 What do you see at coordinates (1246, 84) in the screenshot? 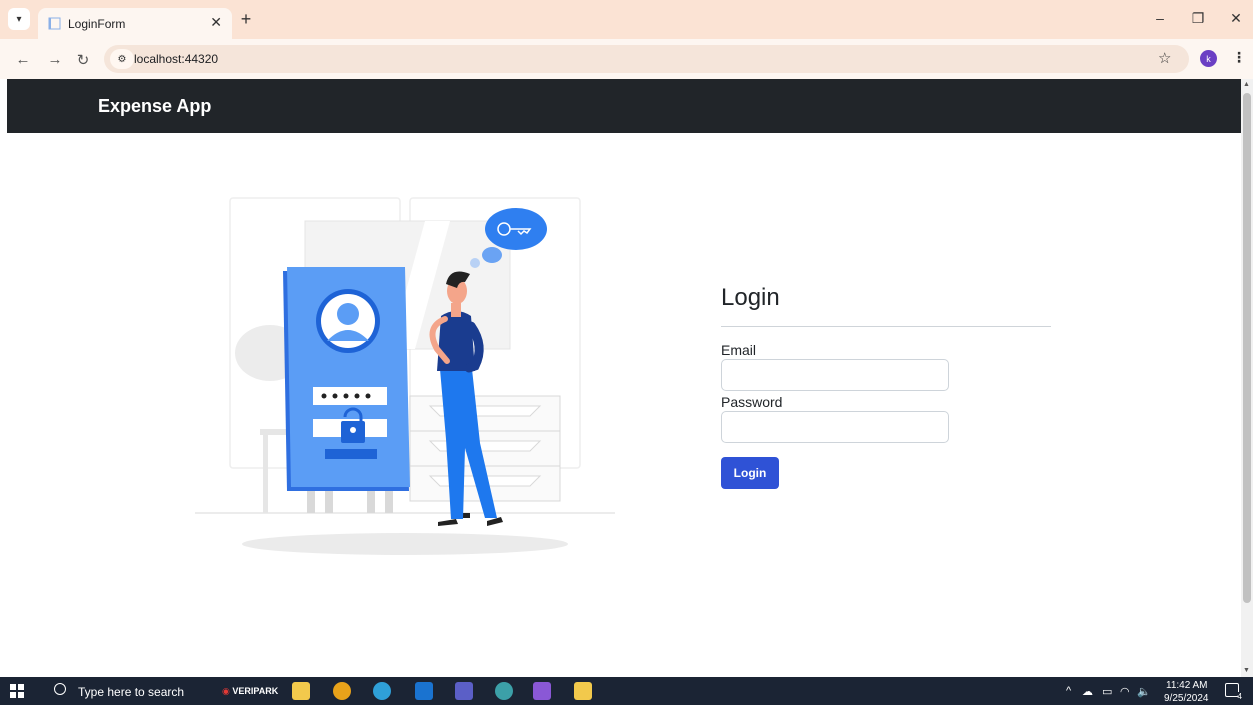
I see `scroll-up-icon: ▲` at bounding box center [1246, 84].